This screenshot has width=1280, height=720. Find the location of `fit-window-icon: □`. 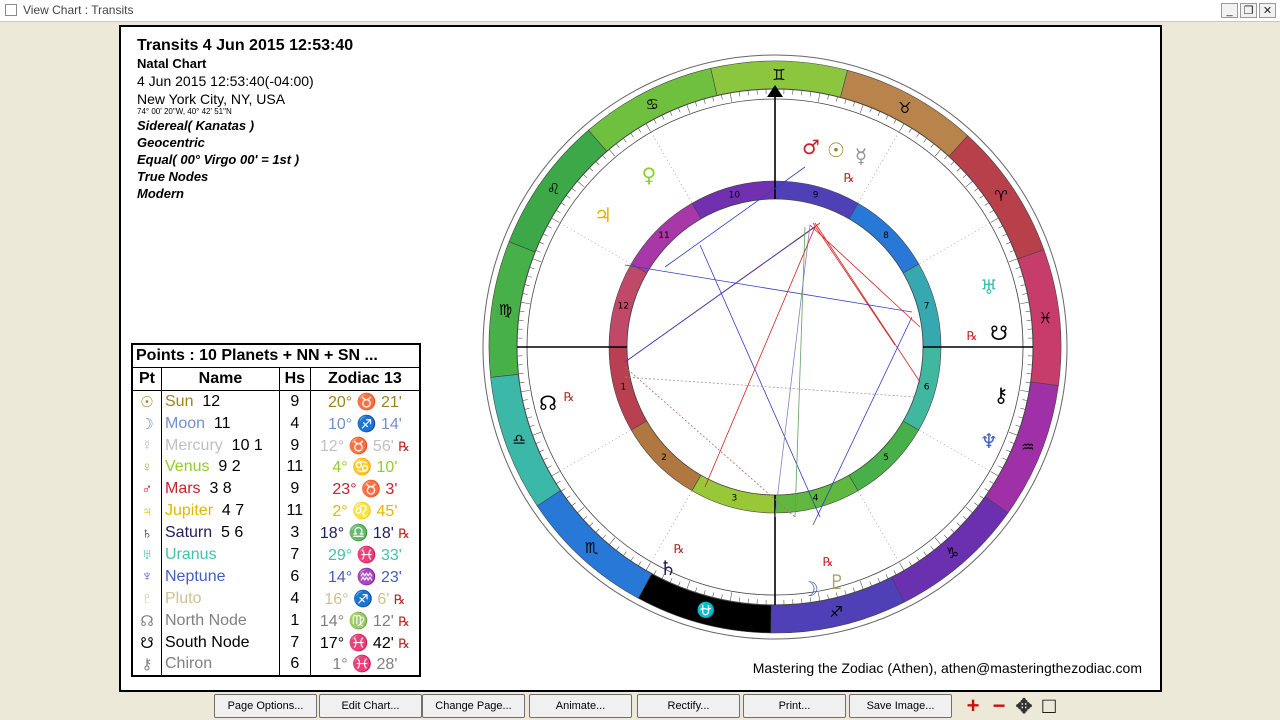

fit-window-icon: □ is located at coordinates (1049, 705).